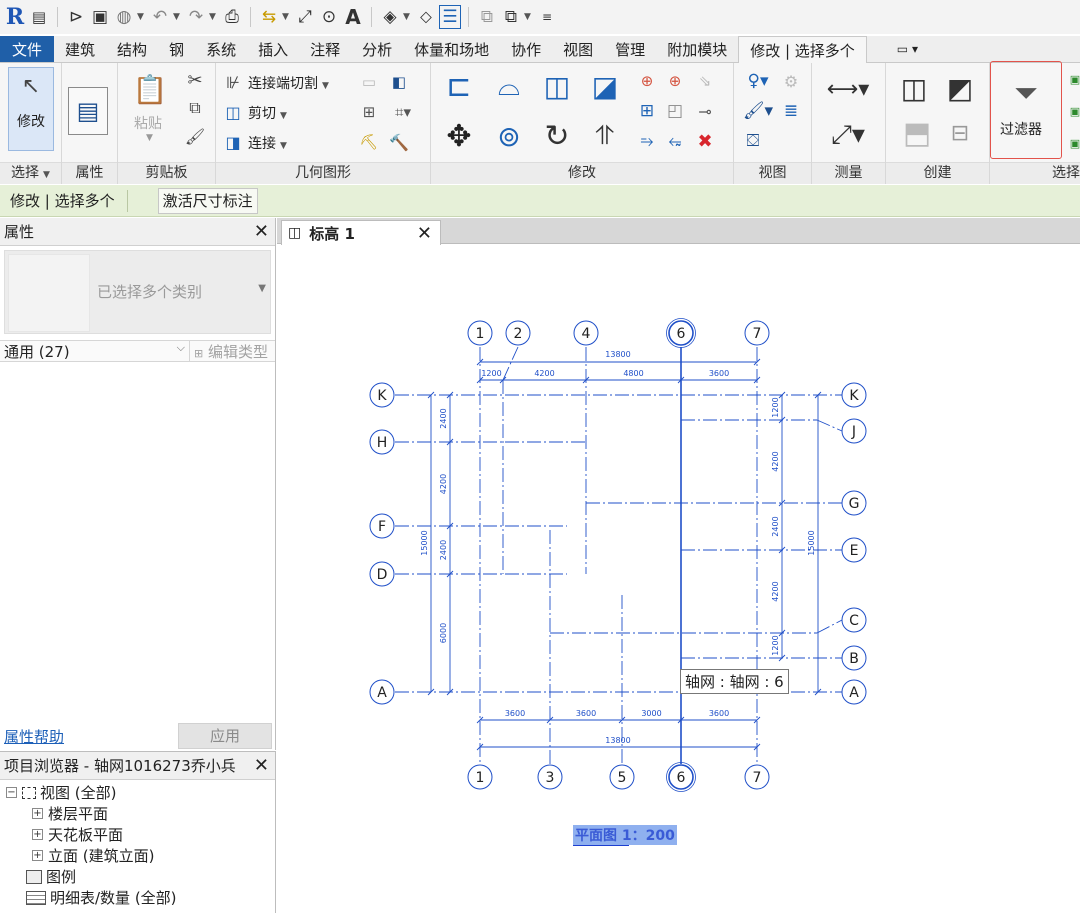 The width and height of the screenshot is (1080, 913). Describe the element at coordinates (459, 86) in the screenshot. I see `align-icon: ⊏` at that location.